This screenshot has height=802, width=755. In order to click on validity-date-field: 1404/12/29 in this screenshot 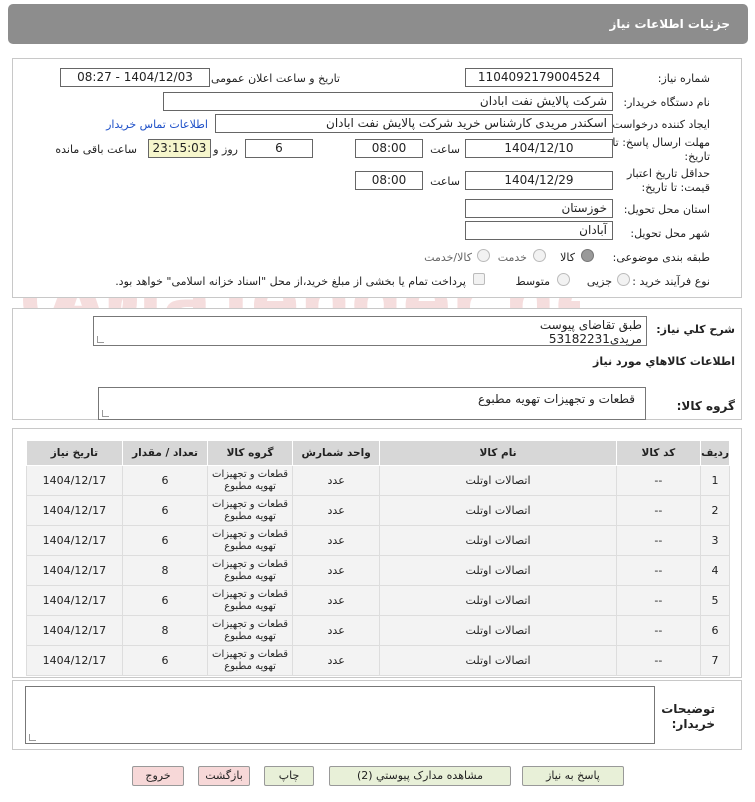, I will do `click(539, 180)`.